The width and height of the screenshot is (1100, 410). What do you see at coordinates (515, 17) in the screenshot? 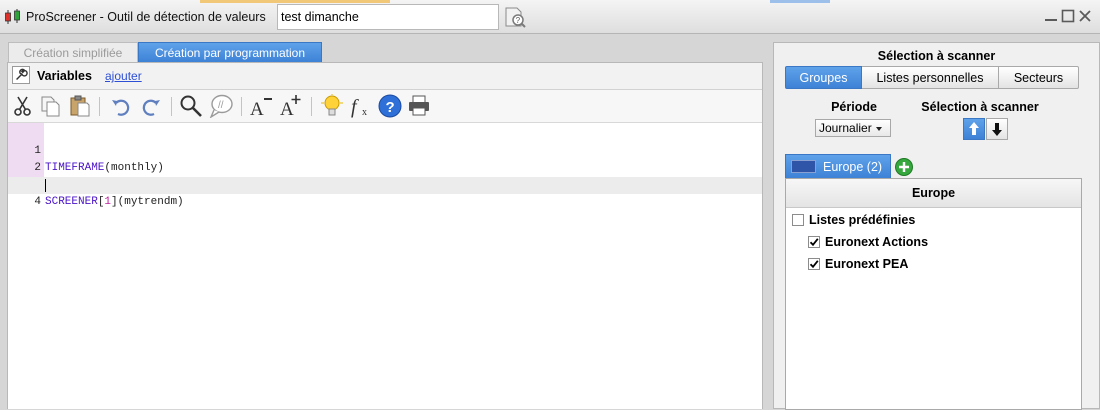
I see `document-search-icon: ?` at bounding box center [515, 17].